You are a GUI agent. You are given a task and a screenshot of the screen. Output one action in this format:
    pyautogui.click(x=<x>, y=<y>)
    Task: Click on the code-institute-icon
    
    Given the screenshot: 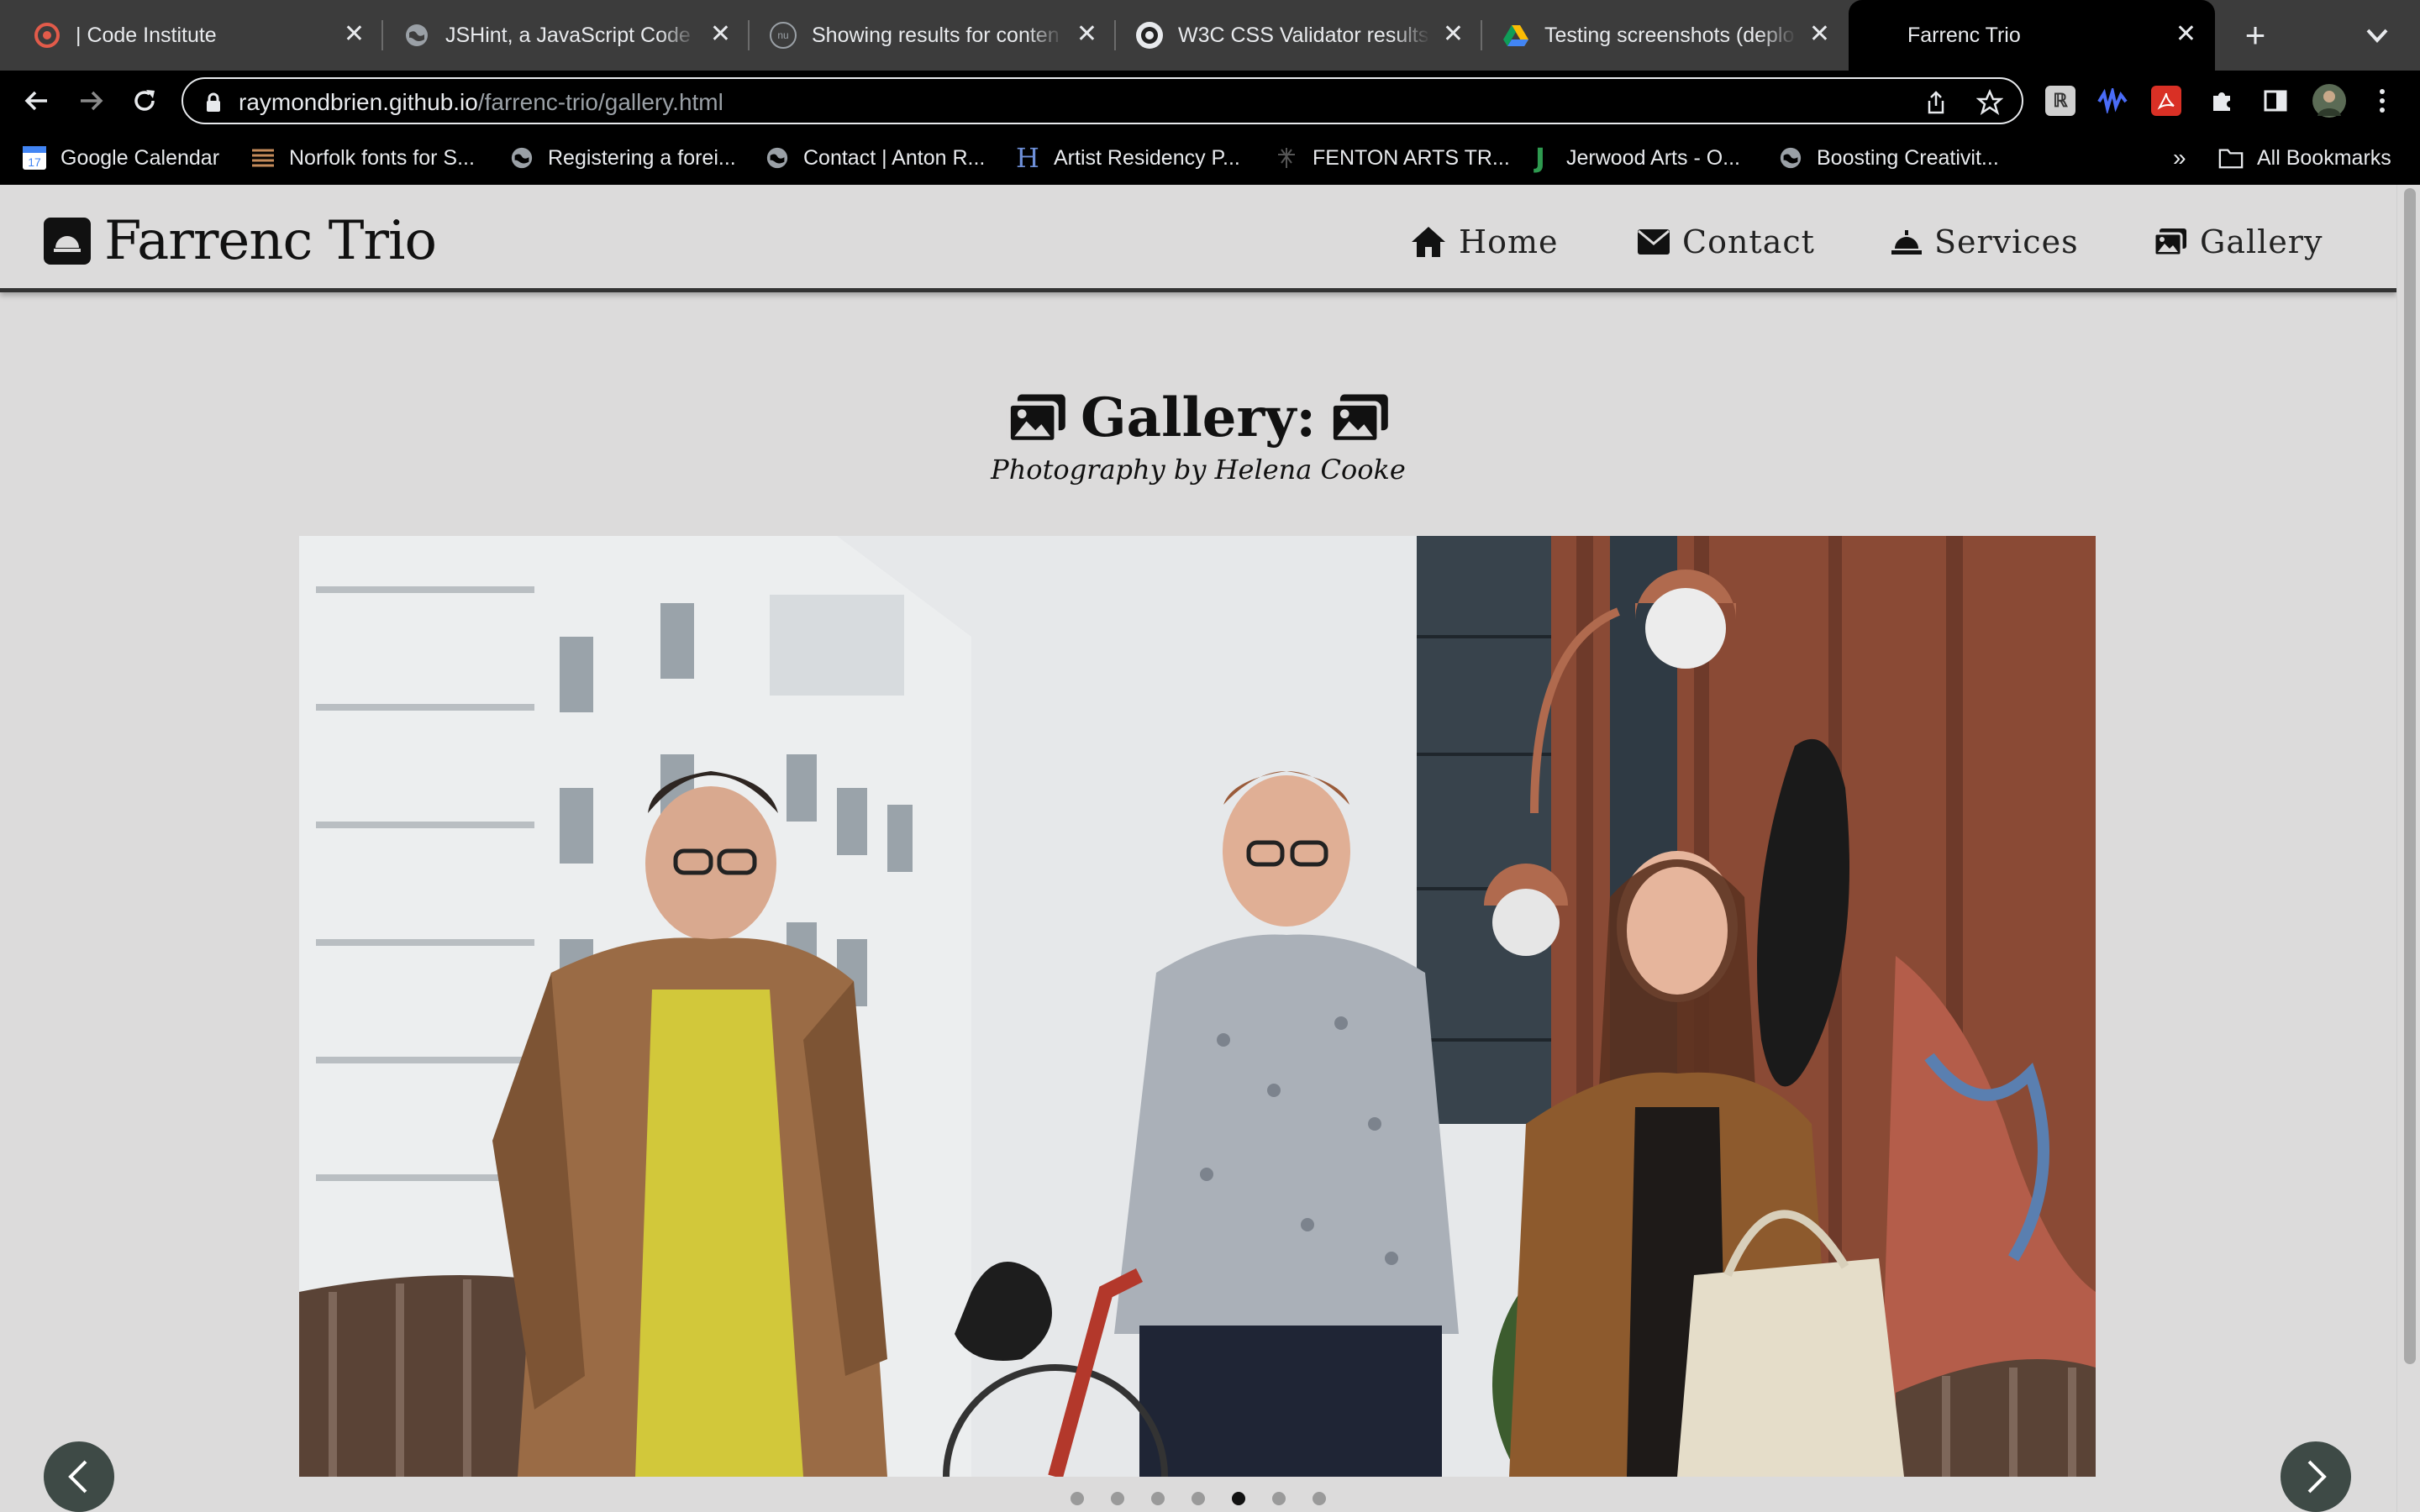 What is the action you would take?
    pyautogui.click(x=47, y=35)
    